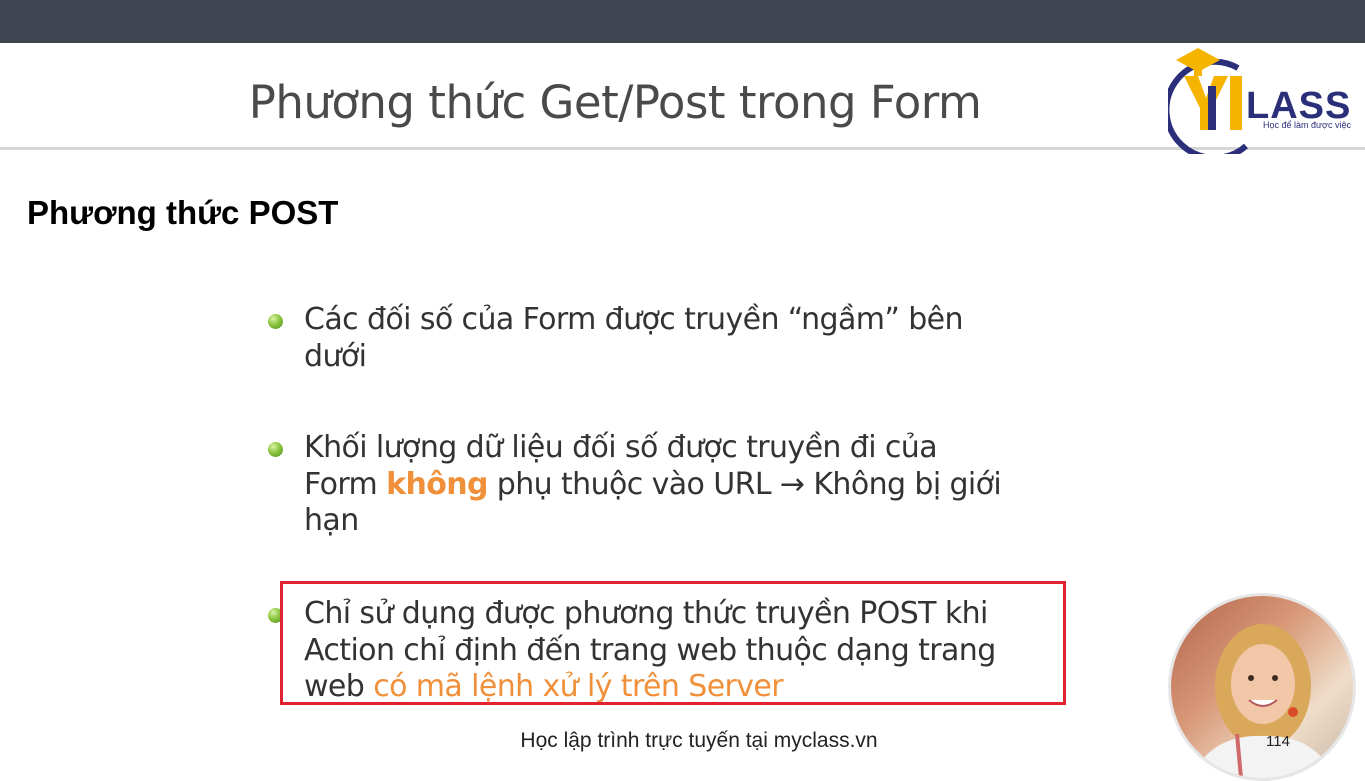  What do you see at coordinates (673, 643) in the screenshot?
I see `highlight-box` at bounding box center [673, 643].